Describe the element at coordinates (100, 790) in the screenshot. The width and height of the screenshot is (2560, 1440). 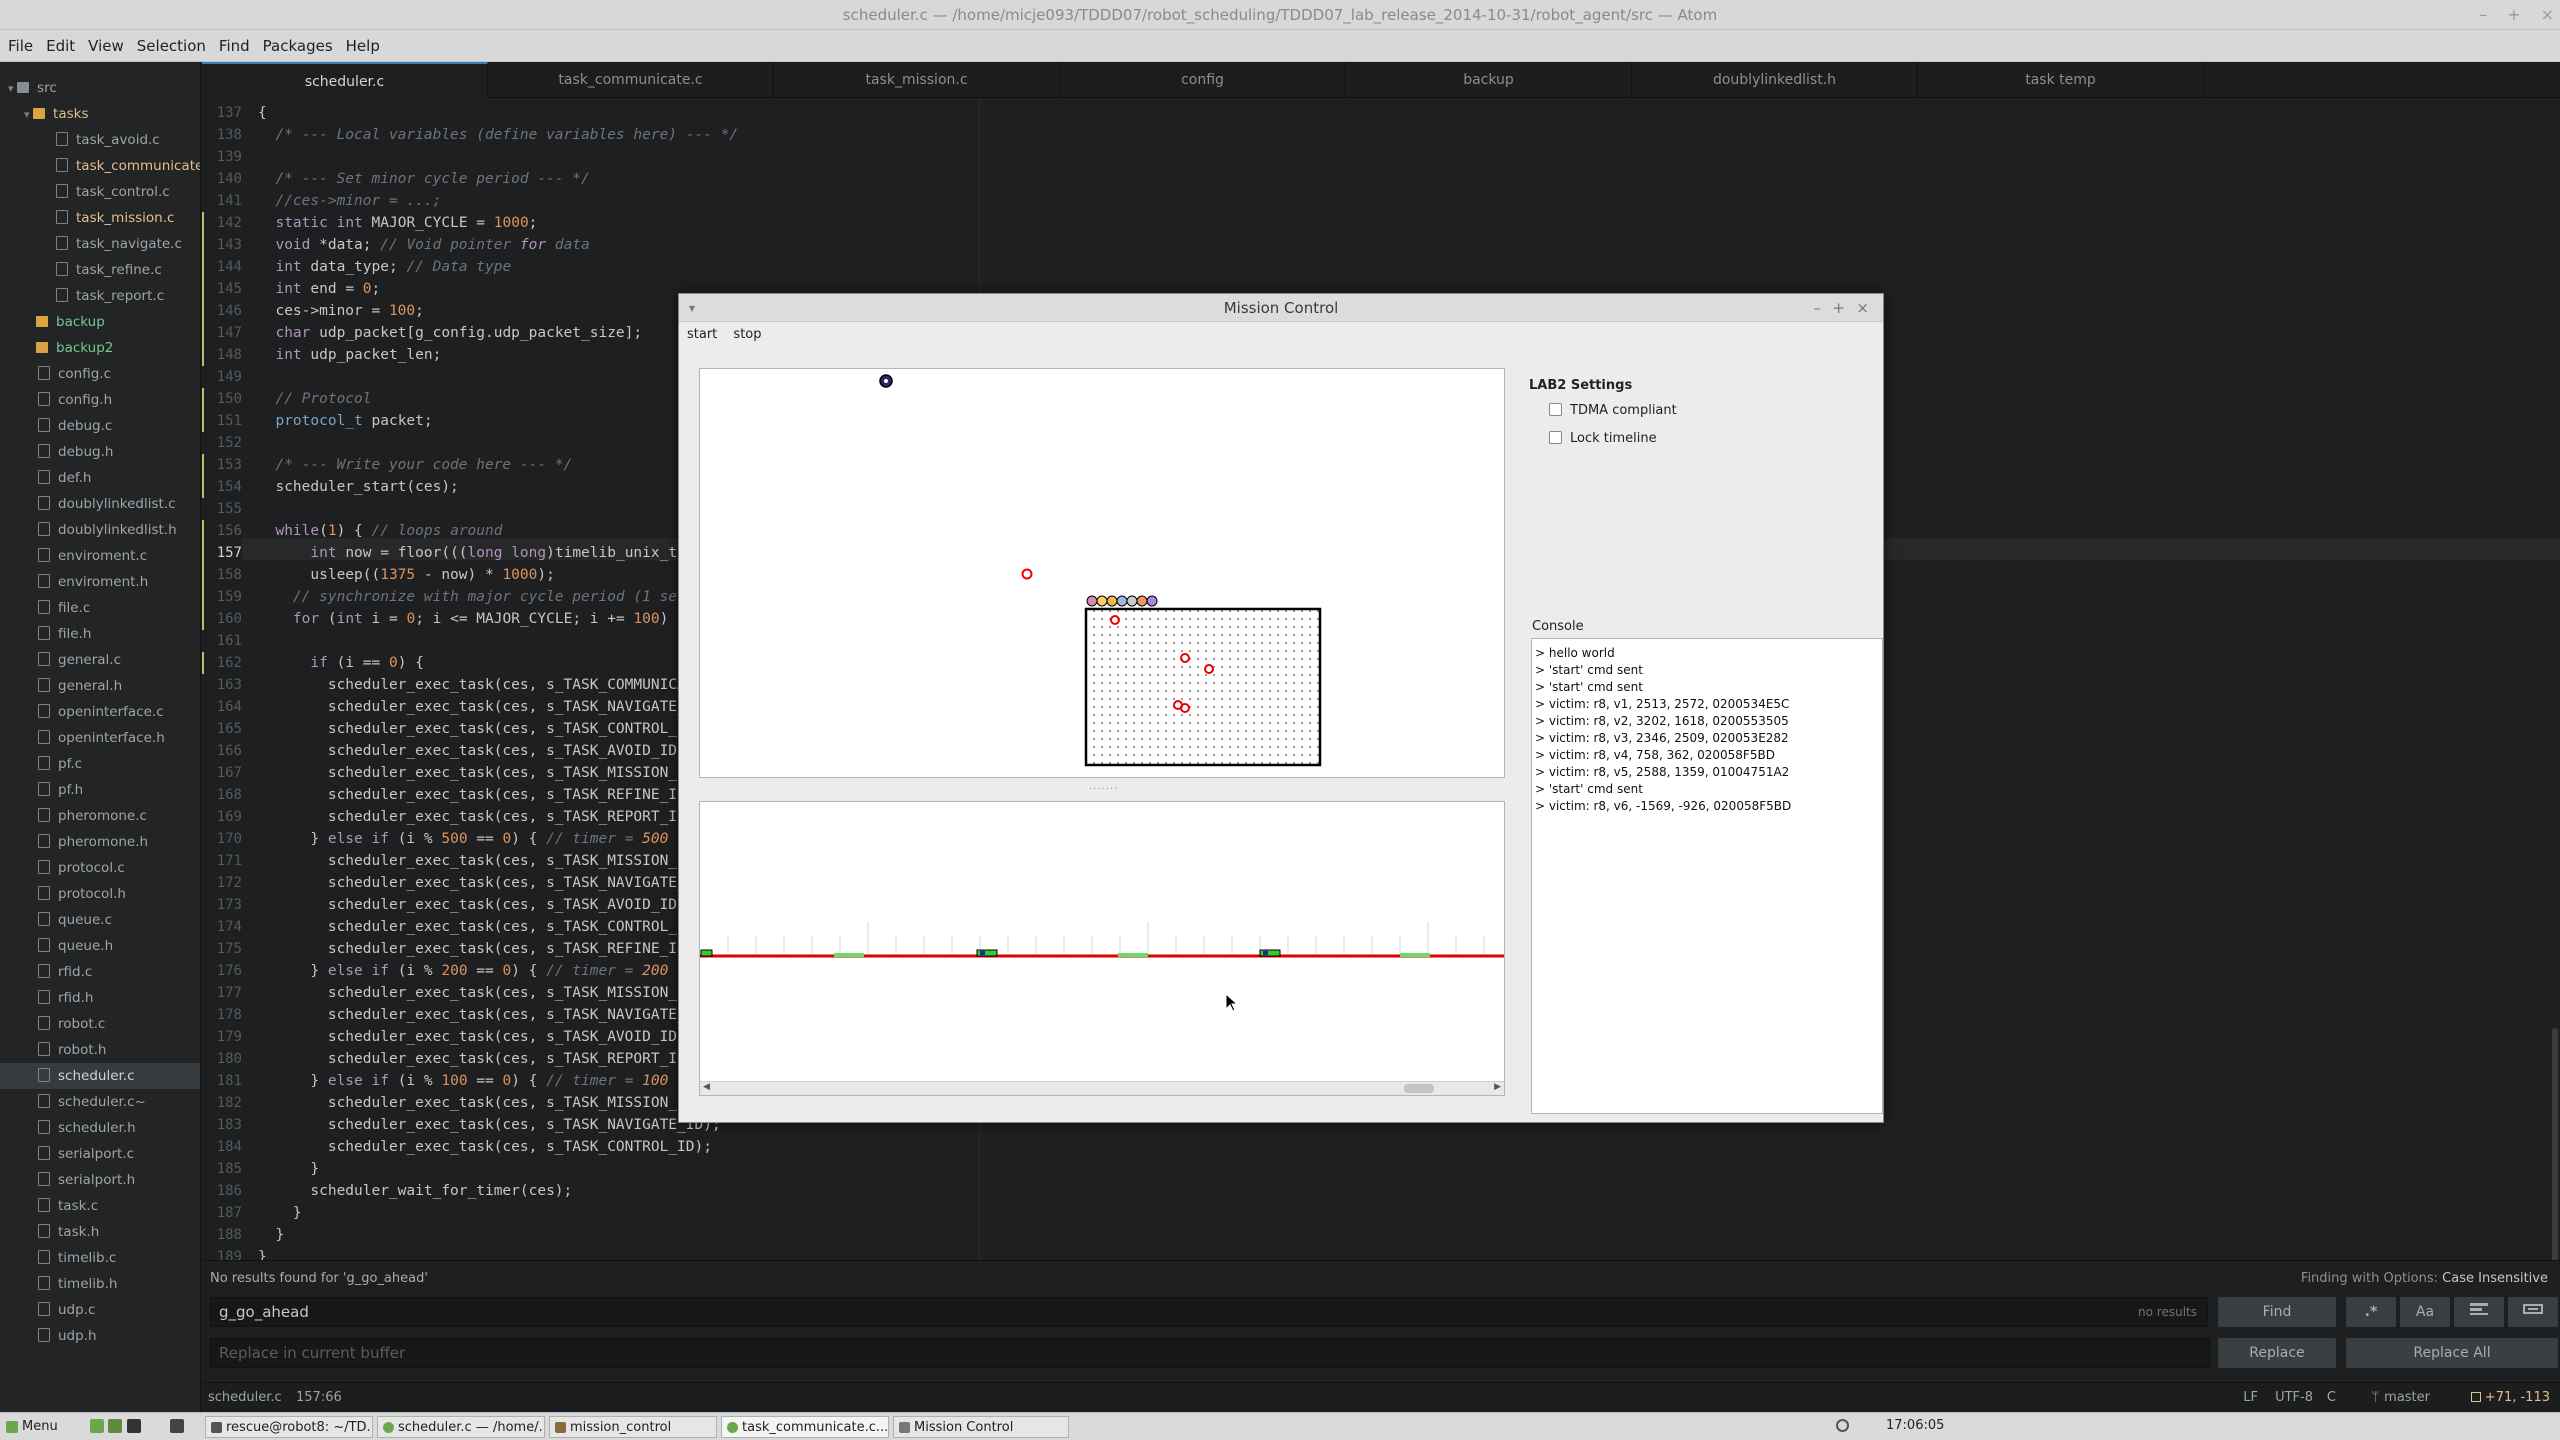
I see `tree-file-item: pf.h` at that location.